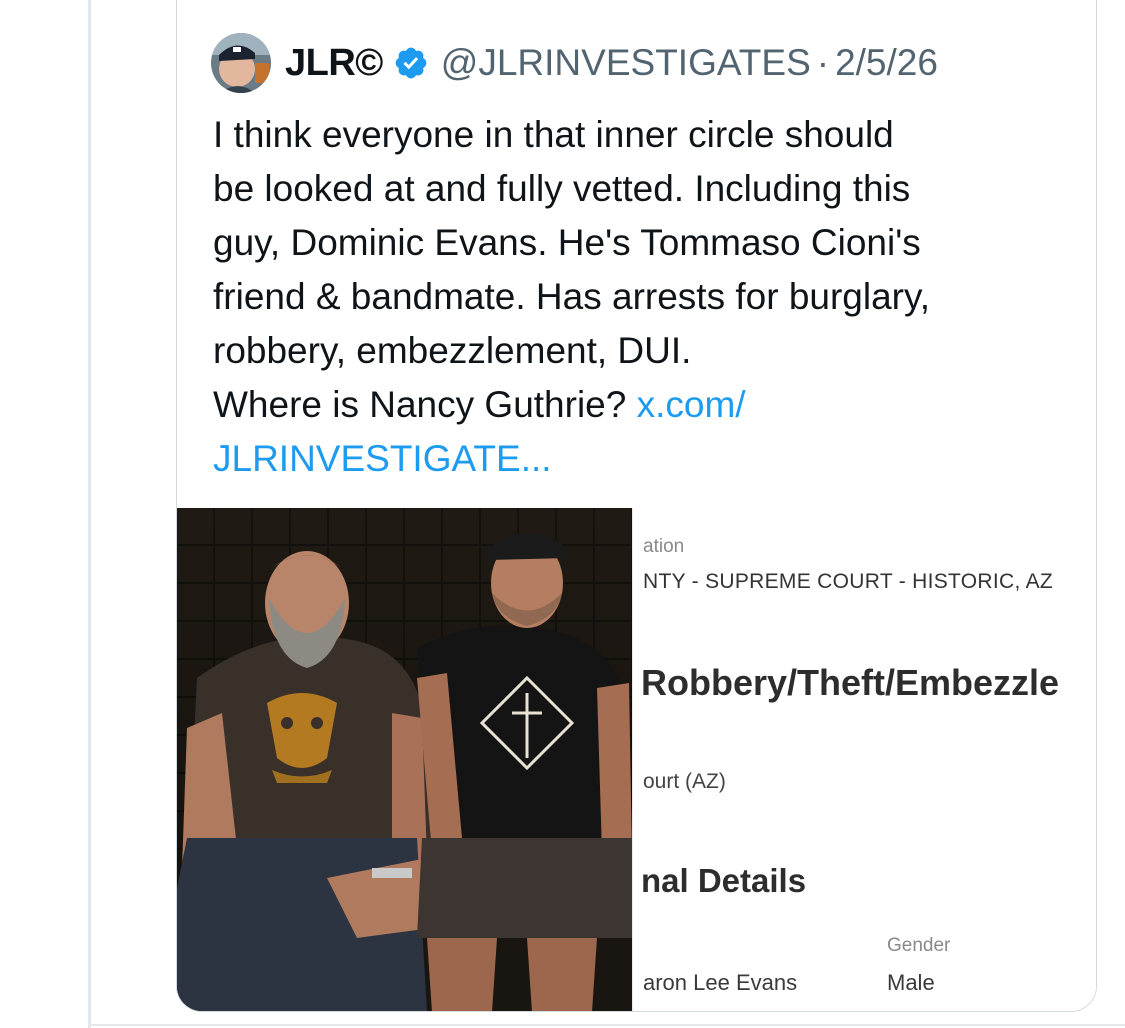  What do you see at coordinates (720, 982) in the screenshot?
I see `record-name-value: aron Lee Evans` at bounding box center [720, 982].